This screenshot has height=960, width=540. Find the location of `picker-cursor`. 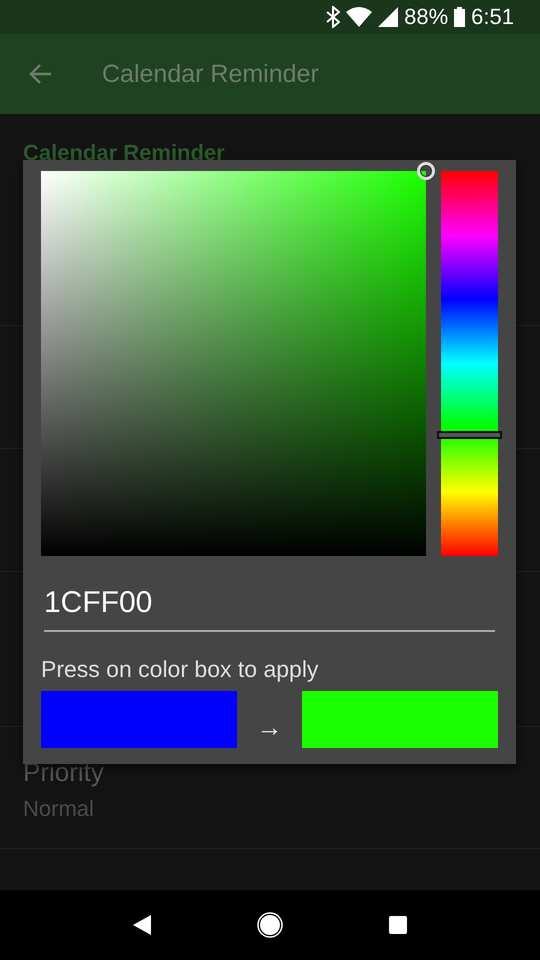

picker-cursor is located at coordinates (426, 171).